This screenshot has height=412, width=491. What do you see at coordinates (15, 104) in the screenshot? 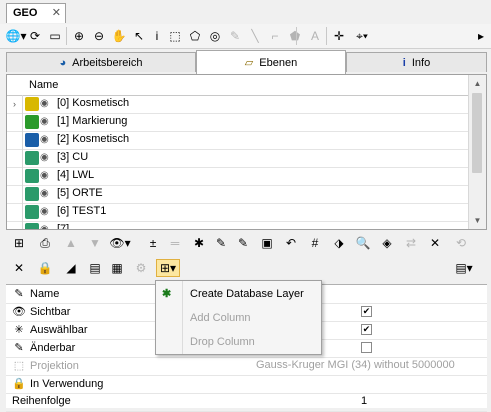
I see `row-selector: ›` at bounding box center [15, 104].